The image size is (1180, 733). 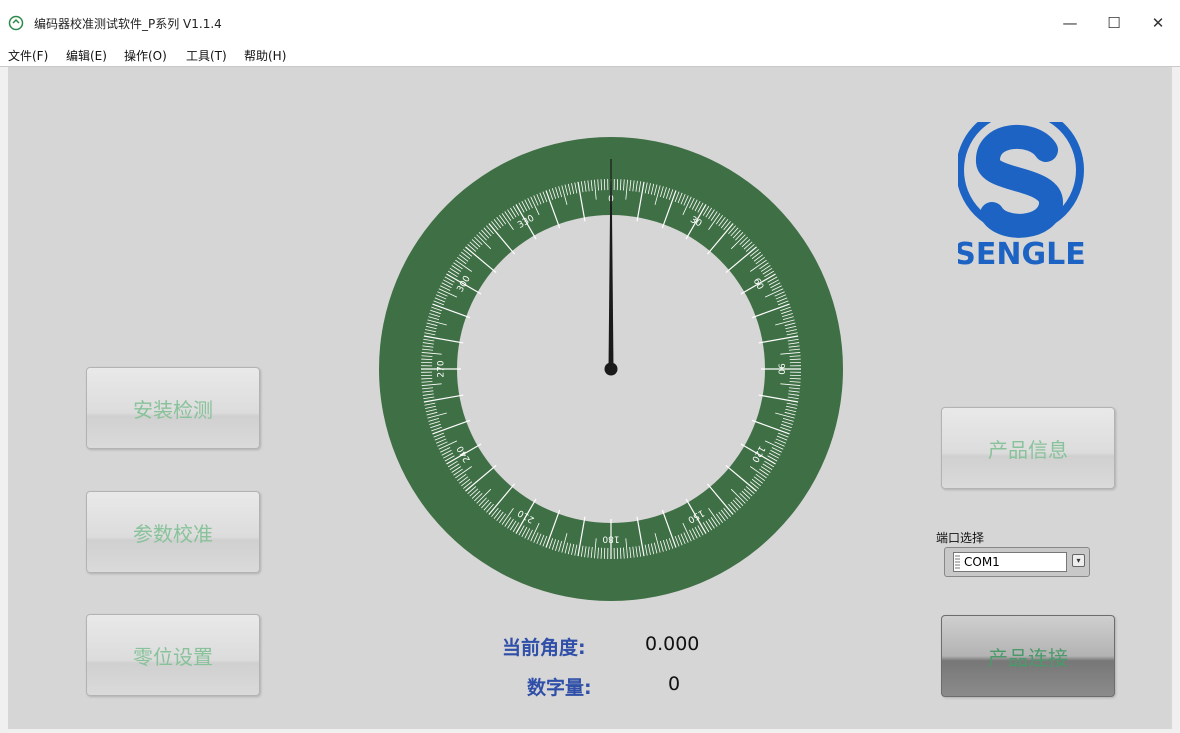 I want to click on menu-edit: 编辑(E), so click(x=86, y=55).